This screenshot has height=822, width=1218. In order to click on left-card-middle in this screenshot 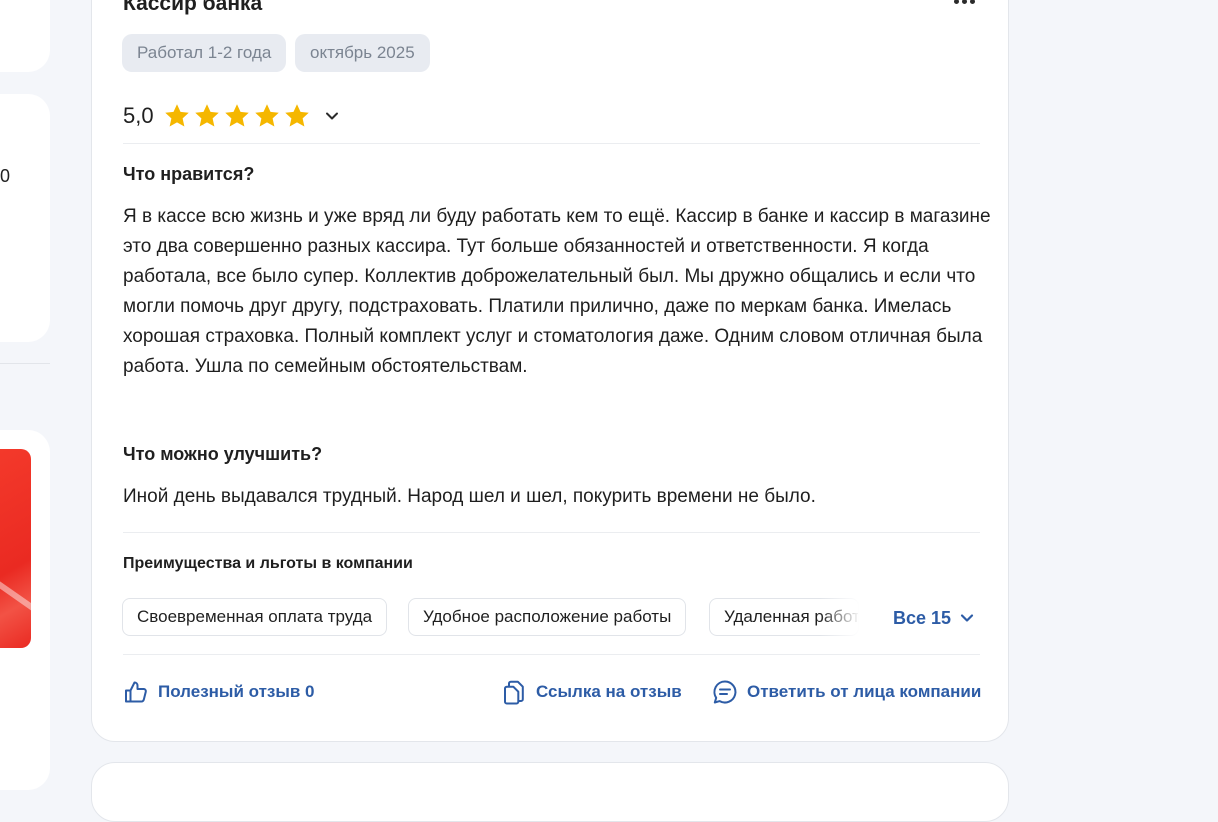, I will do `click(25, 218)`.